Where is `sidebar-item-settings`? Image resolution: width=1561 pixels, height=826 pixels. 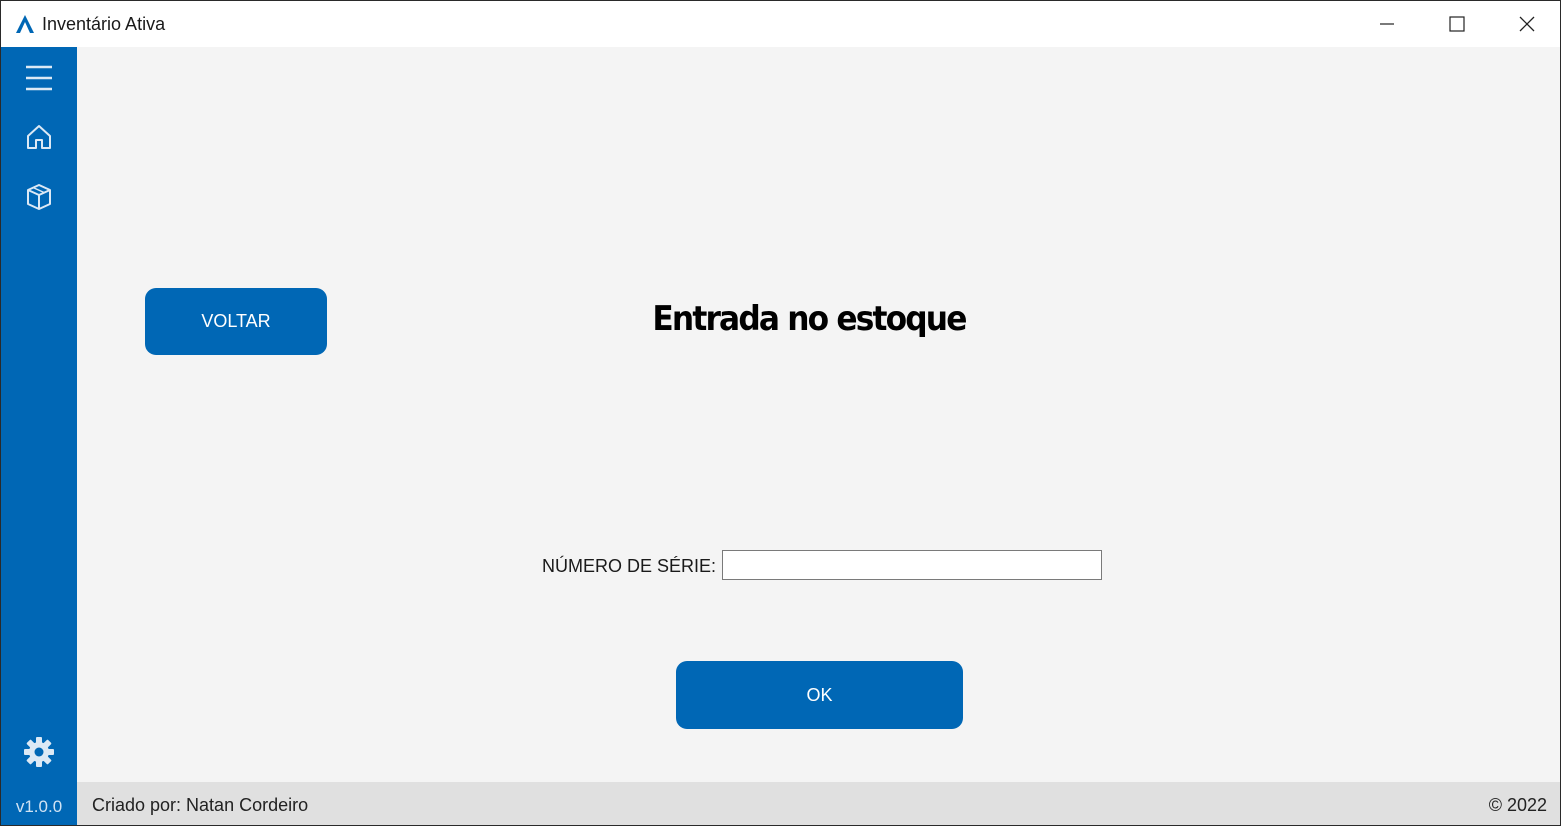 sidebar-item-settings is located at coordinates (39, 752).